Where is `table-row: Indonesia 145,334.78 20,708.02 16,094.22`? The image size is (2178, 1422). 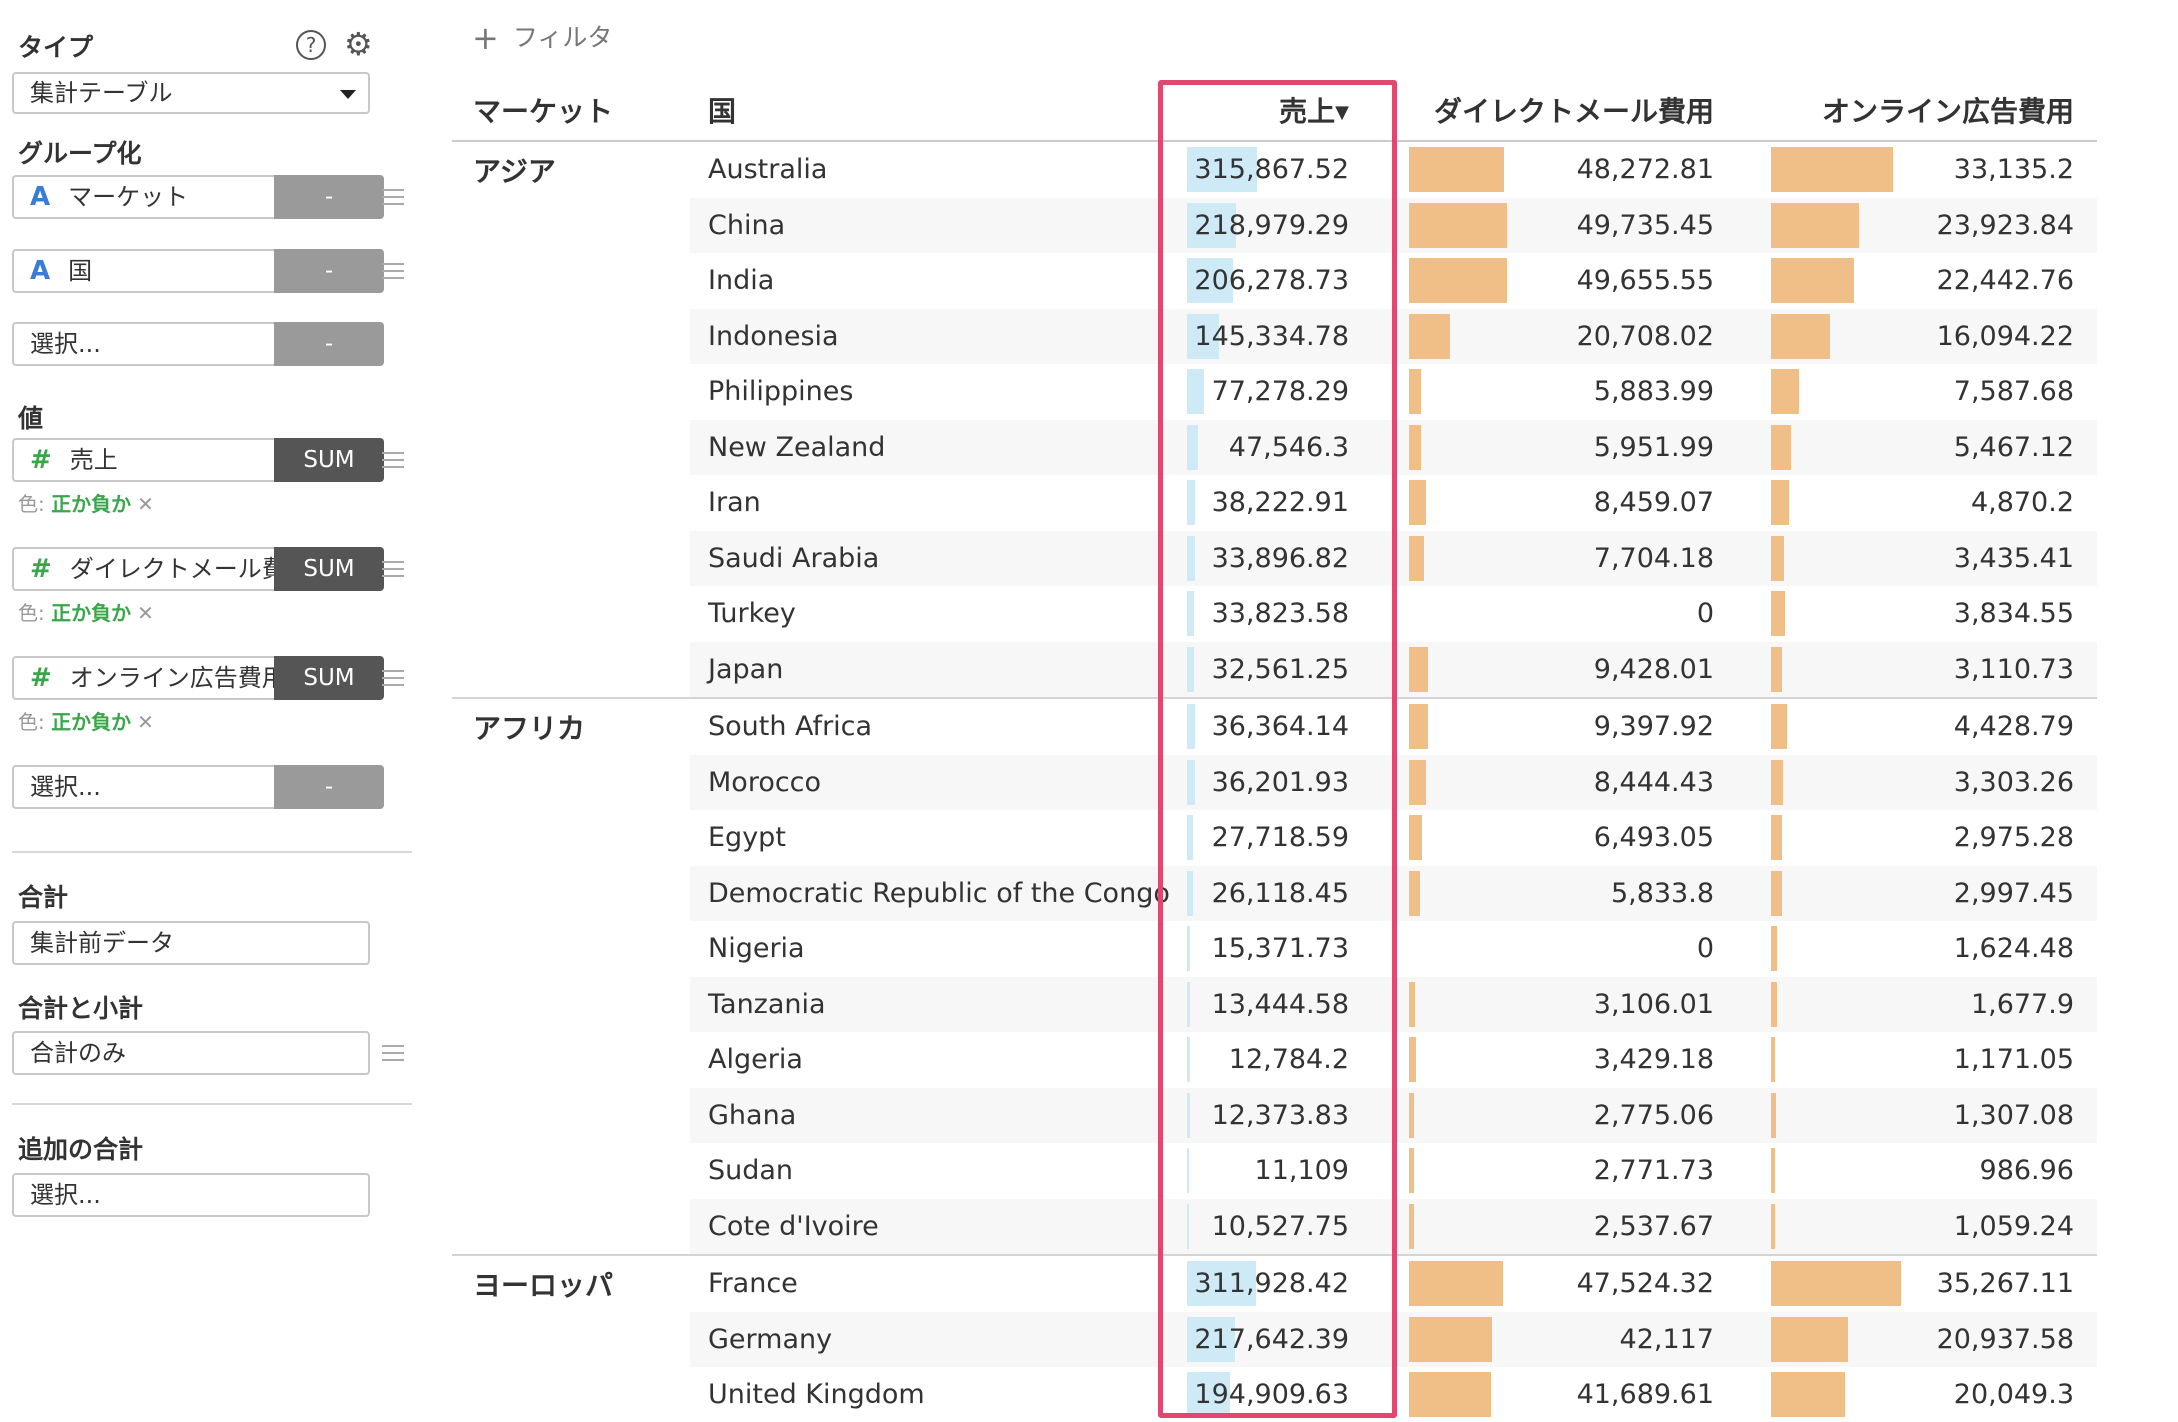
table-row: Indonesia 145,334.78 20,708.02 16,094.22 is located at coordinates (1089, 336).